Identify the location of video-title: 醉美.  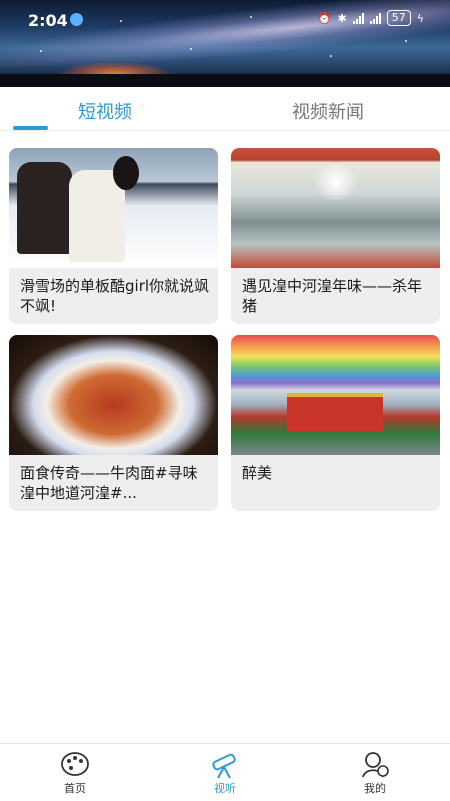
(257, 473).